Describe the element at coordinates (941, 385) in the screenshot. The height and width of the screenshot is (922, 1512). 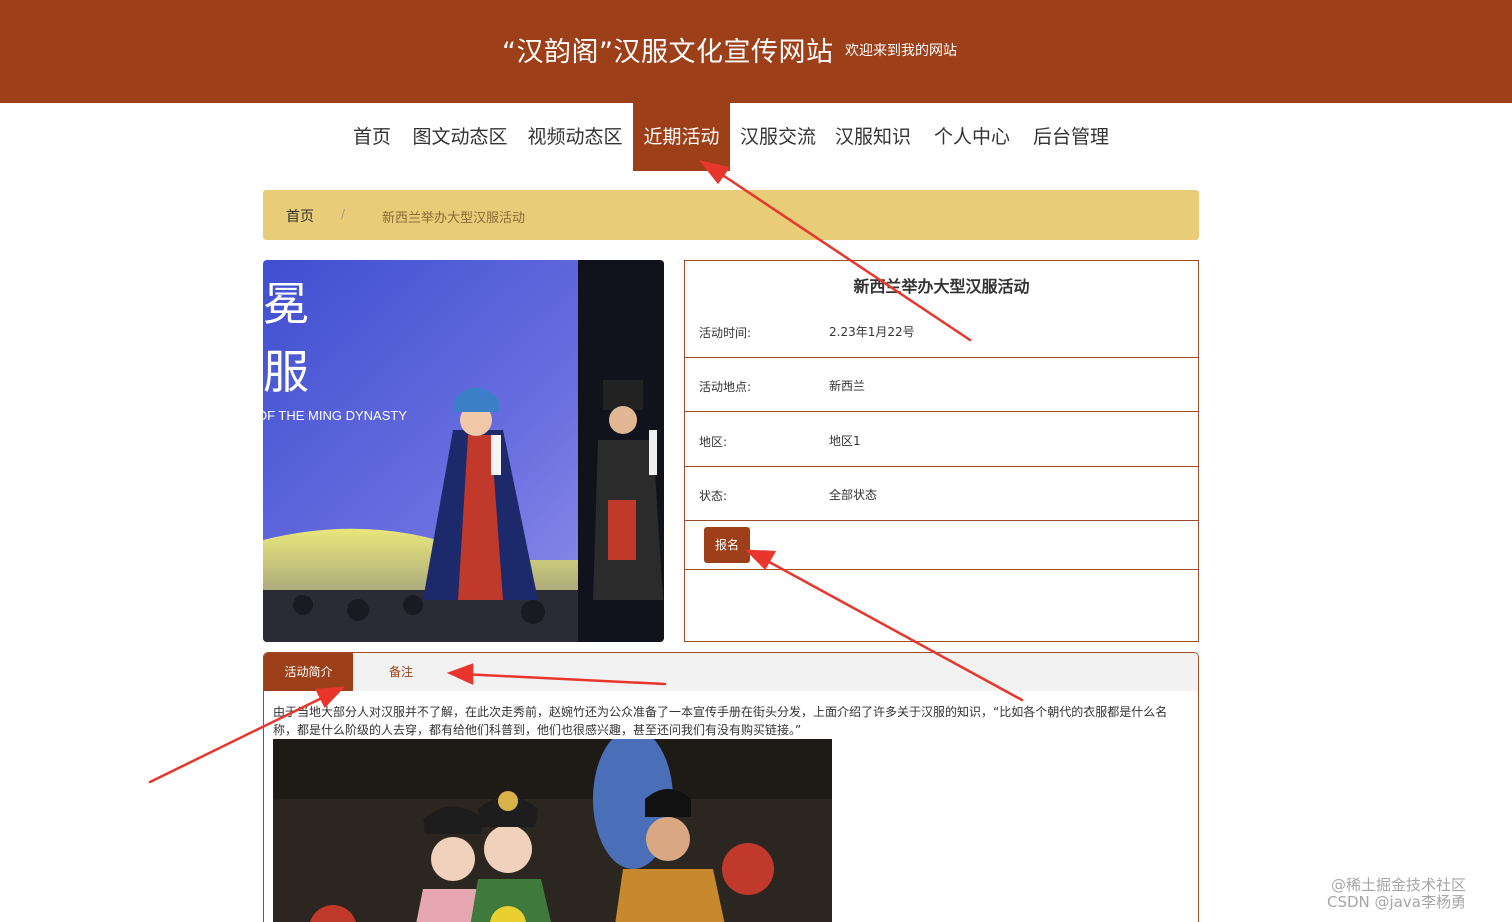
I see `detail-row-location: 活动地点: 新西兰` at that location.